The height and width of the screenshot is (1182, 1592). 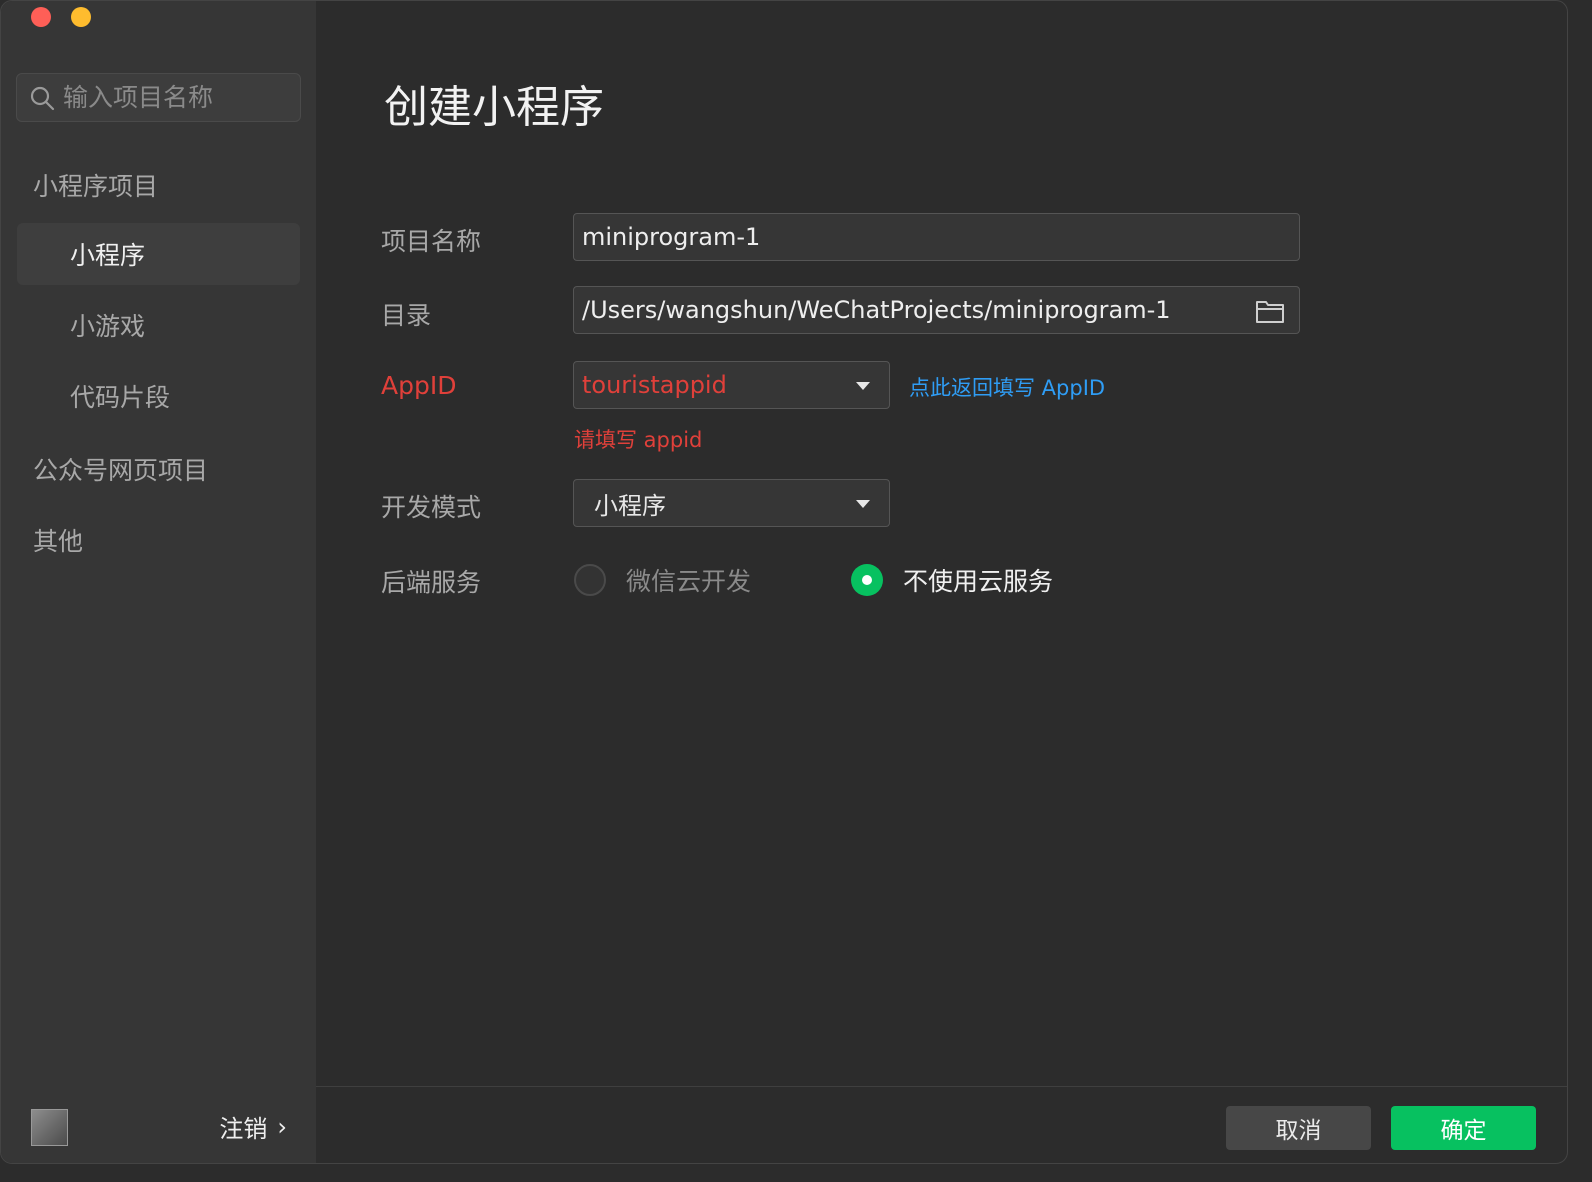 What do you see at coordinates (158, 325) in the screenshot?
I see `sidebar-item-minigame: 小游戏` at bounding box center [158, 325].